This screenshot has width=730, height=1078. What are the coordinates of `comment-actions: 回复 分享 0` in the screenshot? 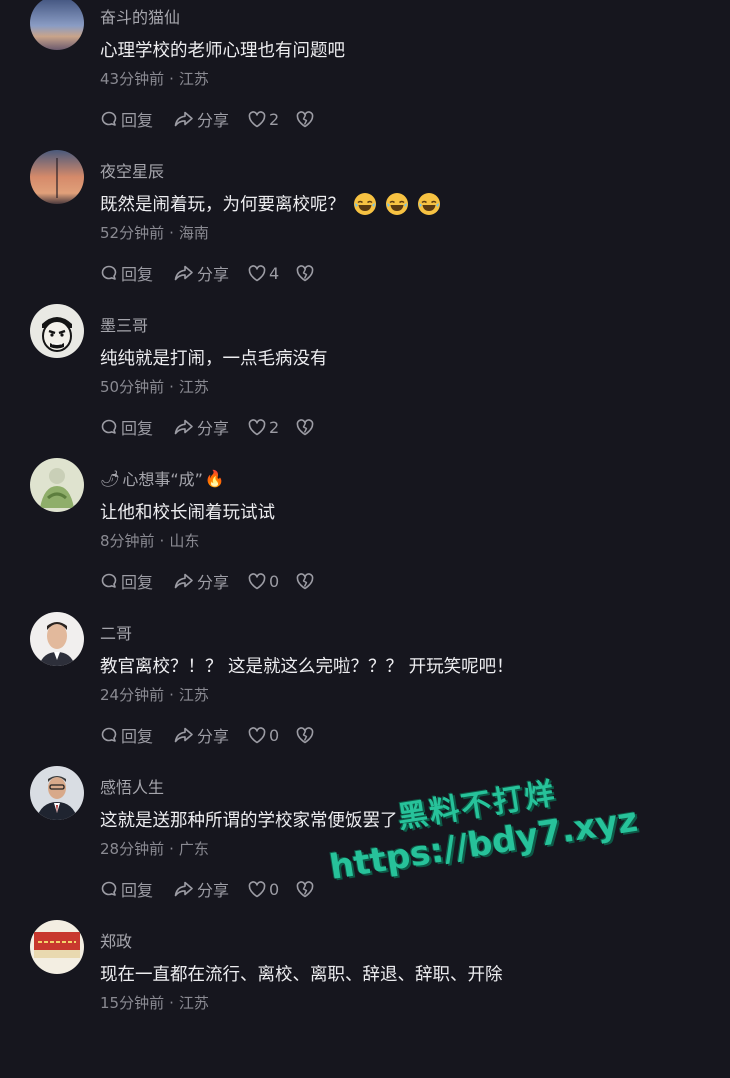 It's located at (207, 735).